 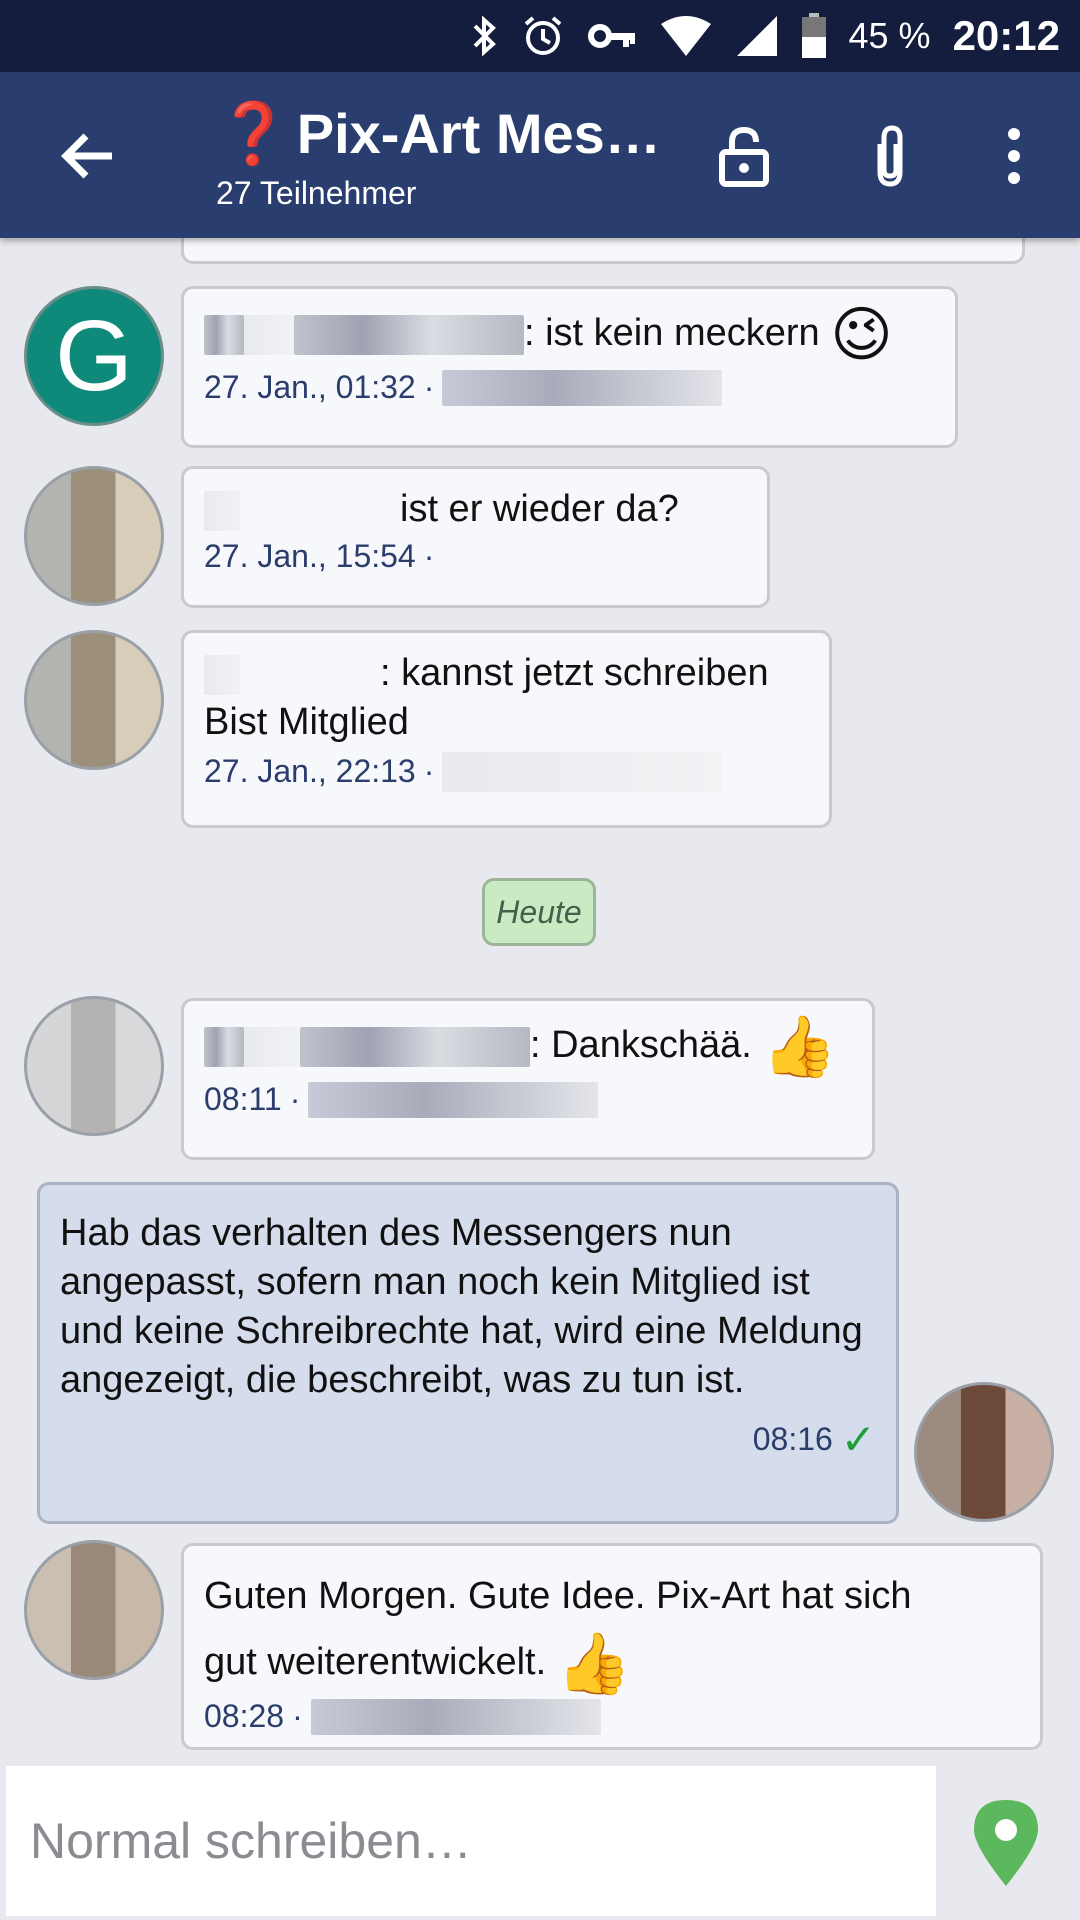 What do you see at coordinates (475, 537) in the screenshot?
I see `message-bubble: ist er wieder da? 27. Jan., 15:54 ·` at bounding box center [475, 537].